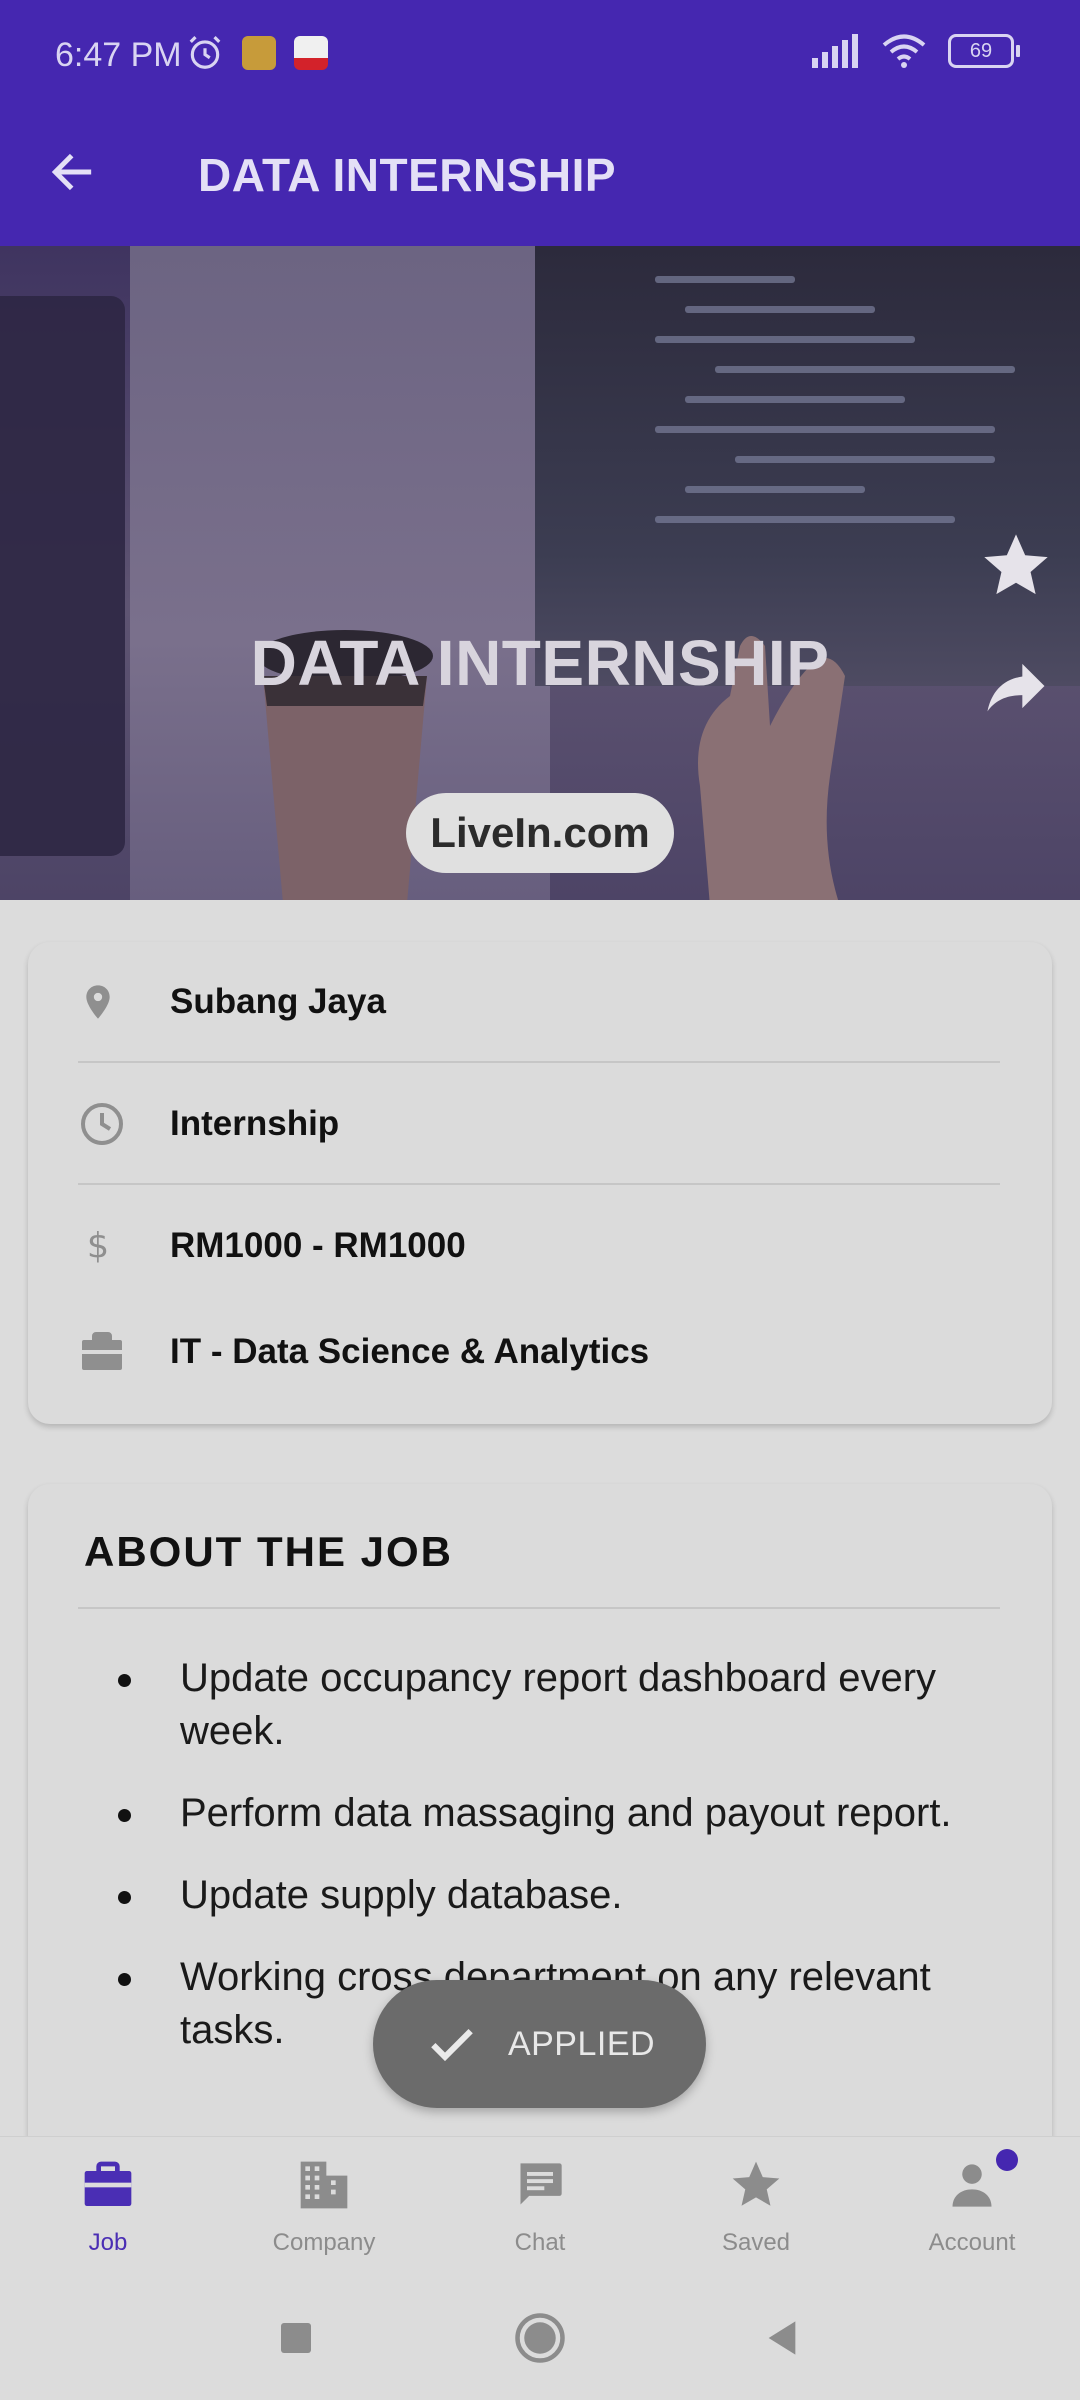 The width and height of the screenshot is (1080, 2400). Describe the element at coordinates (311, 53) in the screenshot. I see `news-app-icon` at that location.